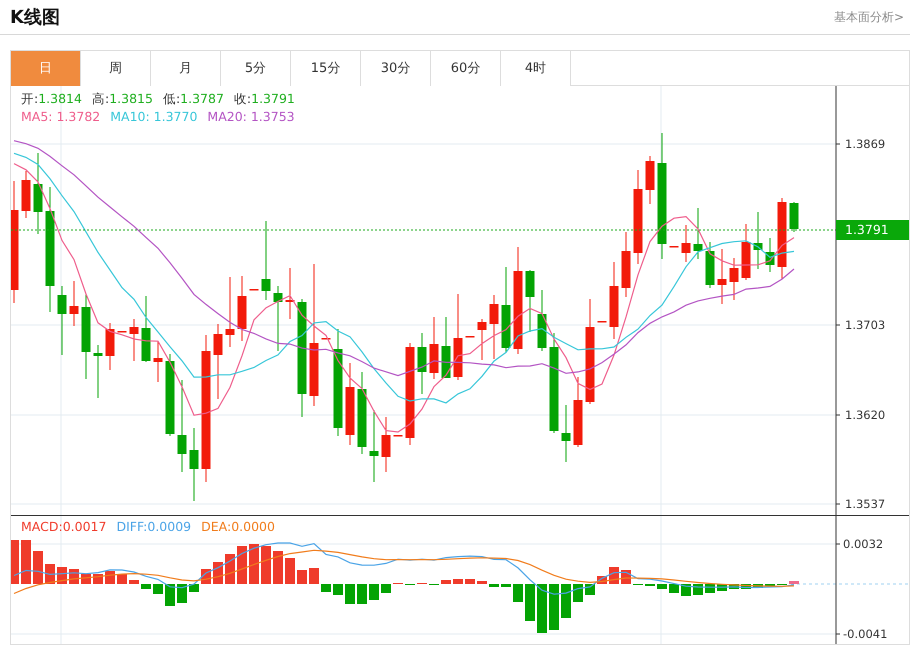 This screenshot has height=646, width=914. Describe the element at coordinates (863, 544) in the screenshot. I see `macd-tick-label: 0.0032` at that location.